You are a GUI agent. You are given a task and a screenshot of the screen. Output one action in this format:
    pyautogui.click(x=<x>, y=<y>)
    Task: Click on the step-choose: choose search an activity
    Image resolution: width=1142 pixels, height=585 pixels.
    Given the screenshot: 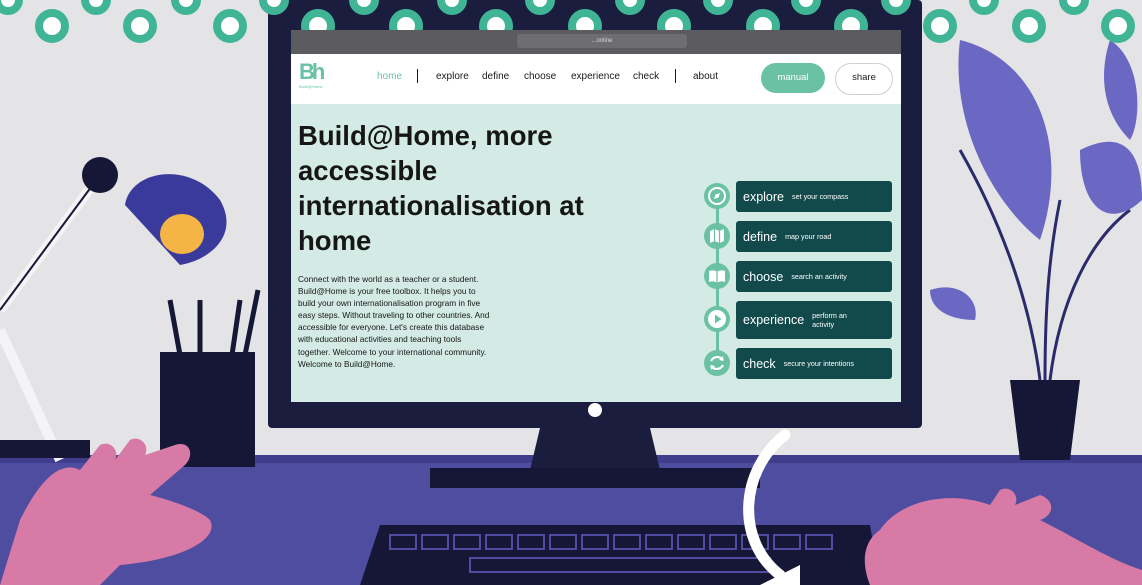 What is the action you would take?
    pyautogui.click(x=814, y=276)
    